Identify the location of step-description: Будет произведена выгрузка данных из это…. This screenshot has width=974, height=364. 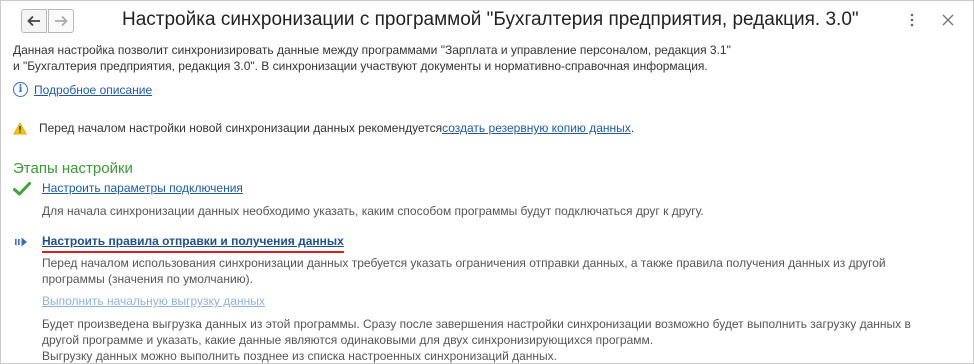
(492, 340).